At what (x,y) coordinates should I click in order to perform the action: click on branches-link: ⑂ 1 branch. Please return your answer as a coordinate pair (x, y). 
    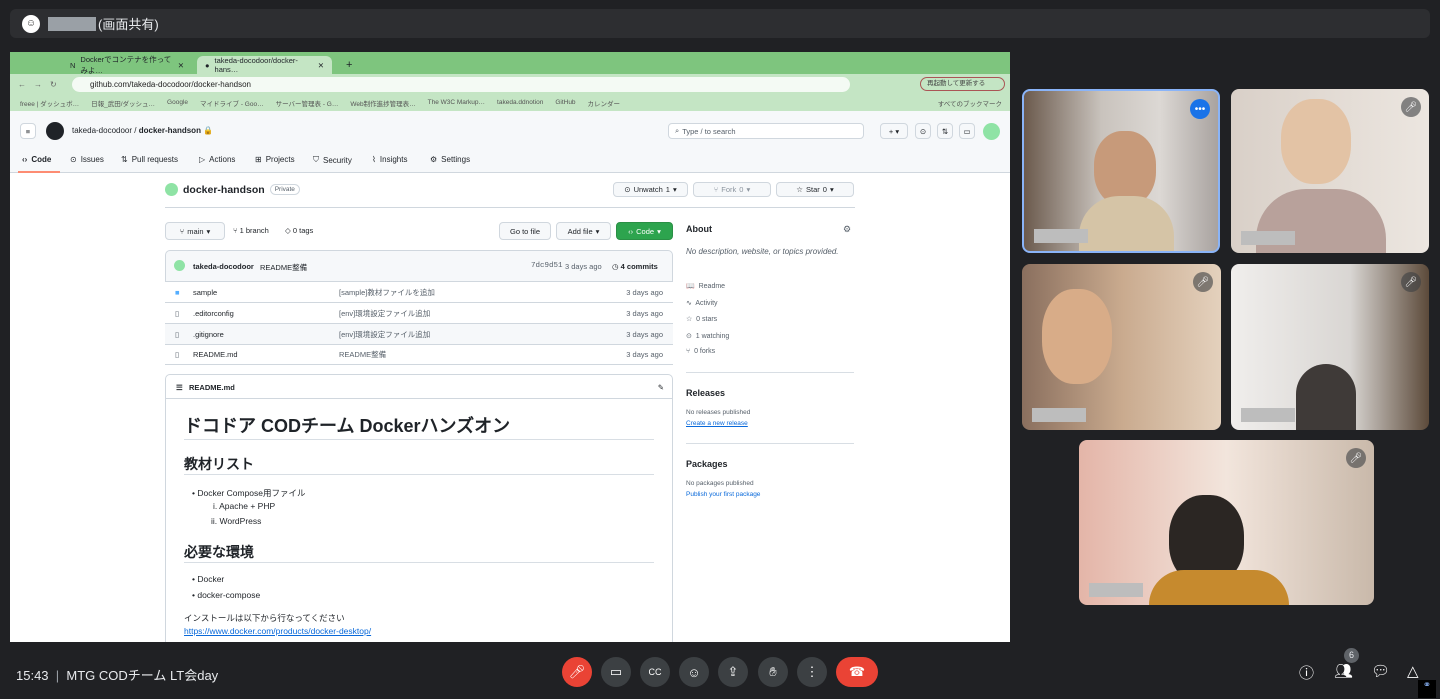
    Looking at the image, I should click on (251, 230).